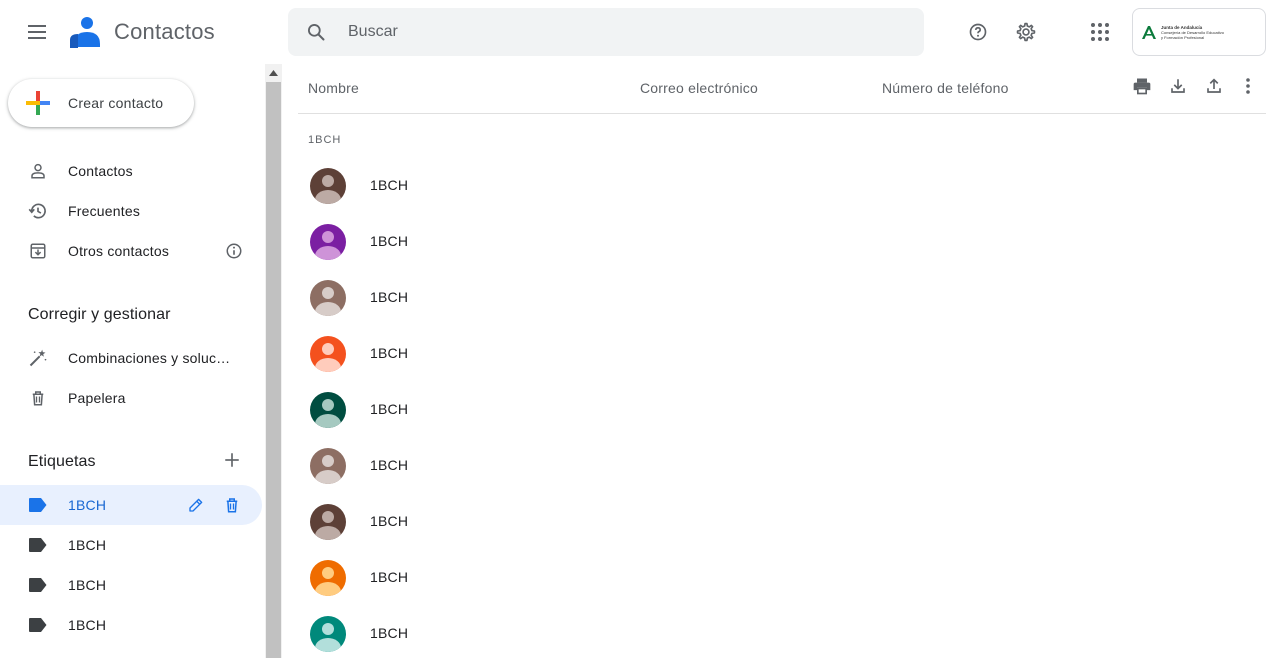 The image size is (1282, 658). I want to click on sidebar-item-contactos: Contactos, so click(131, 171).